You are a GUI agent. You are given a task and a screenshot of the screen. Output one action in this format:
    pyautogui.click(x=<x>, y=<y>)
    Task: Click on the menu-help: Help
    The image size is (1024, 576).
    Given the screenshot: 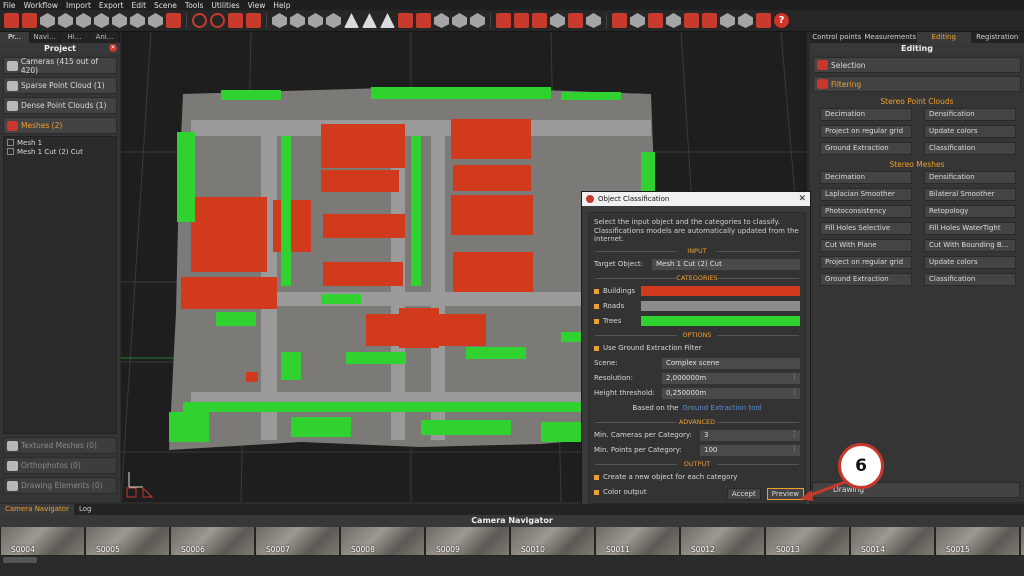 What is the action you would take?
    pyautogui.click(x=281, y=5)
    